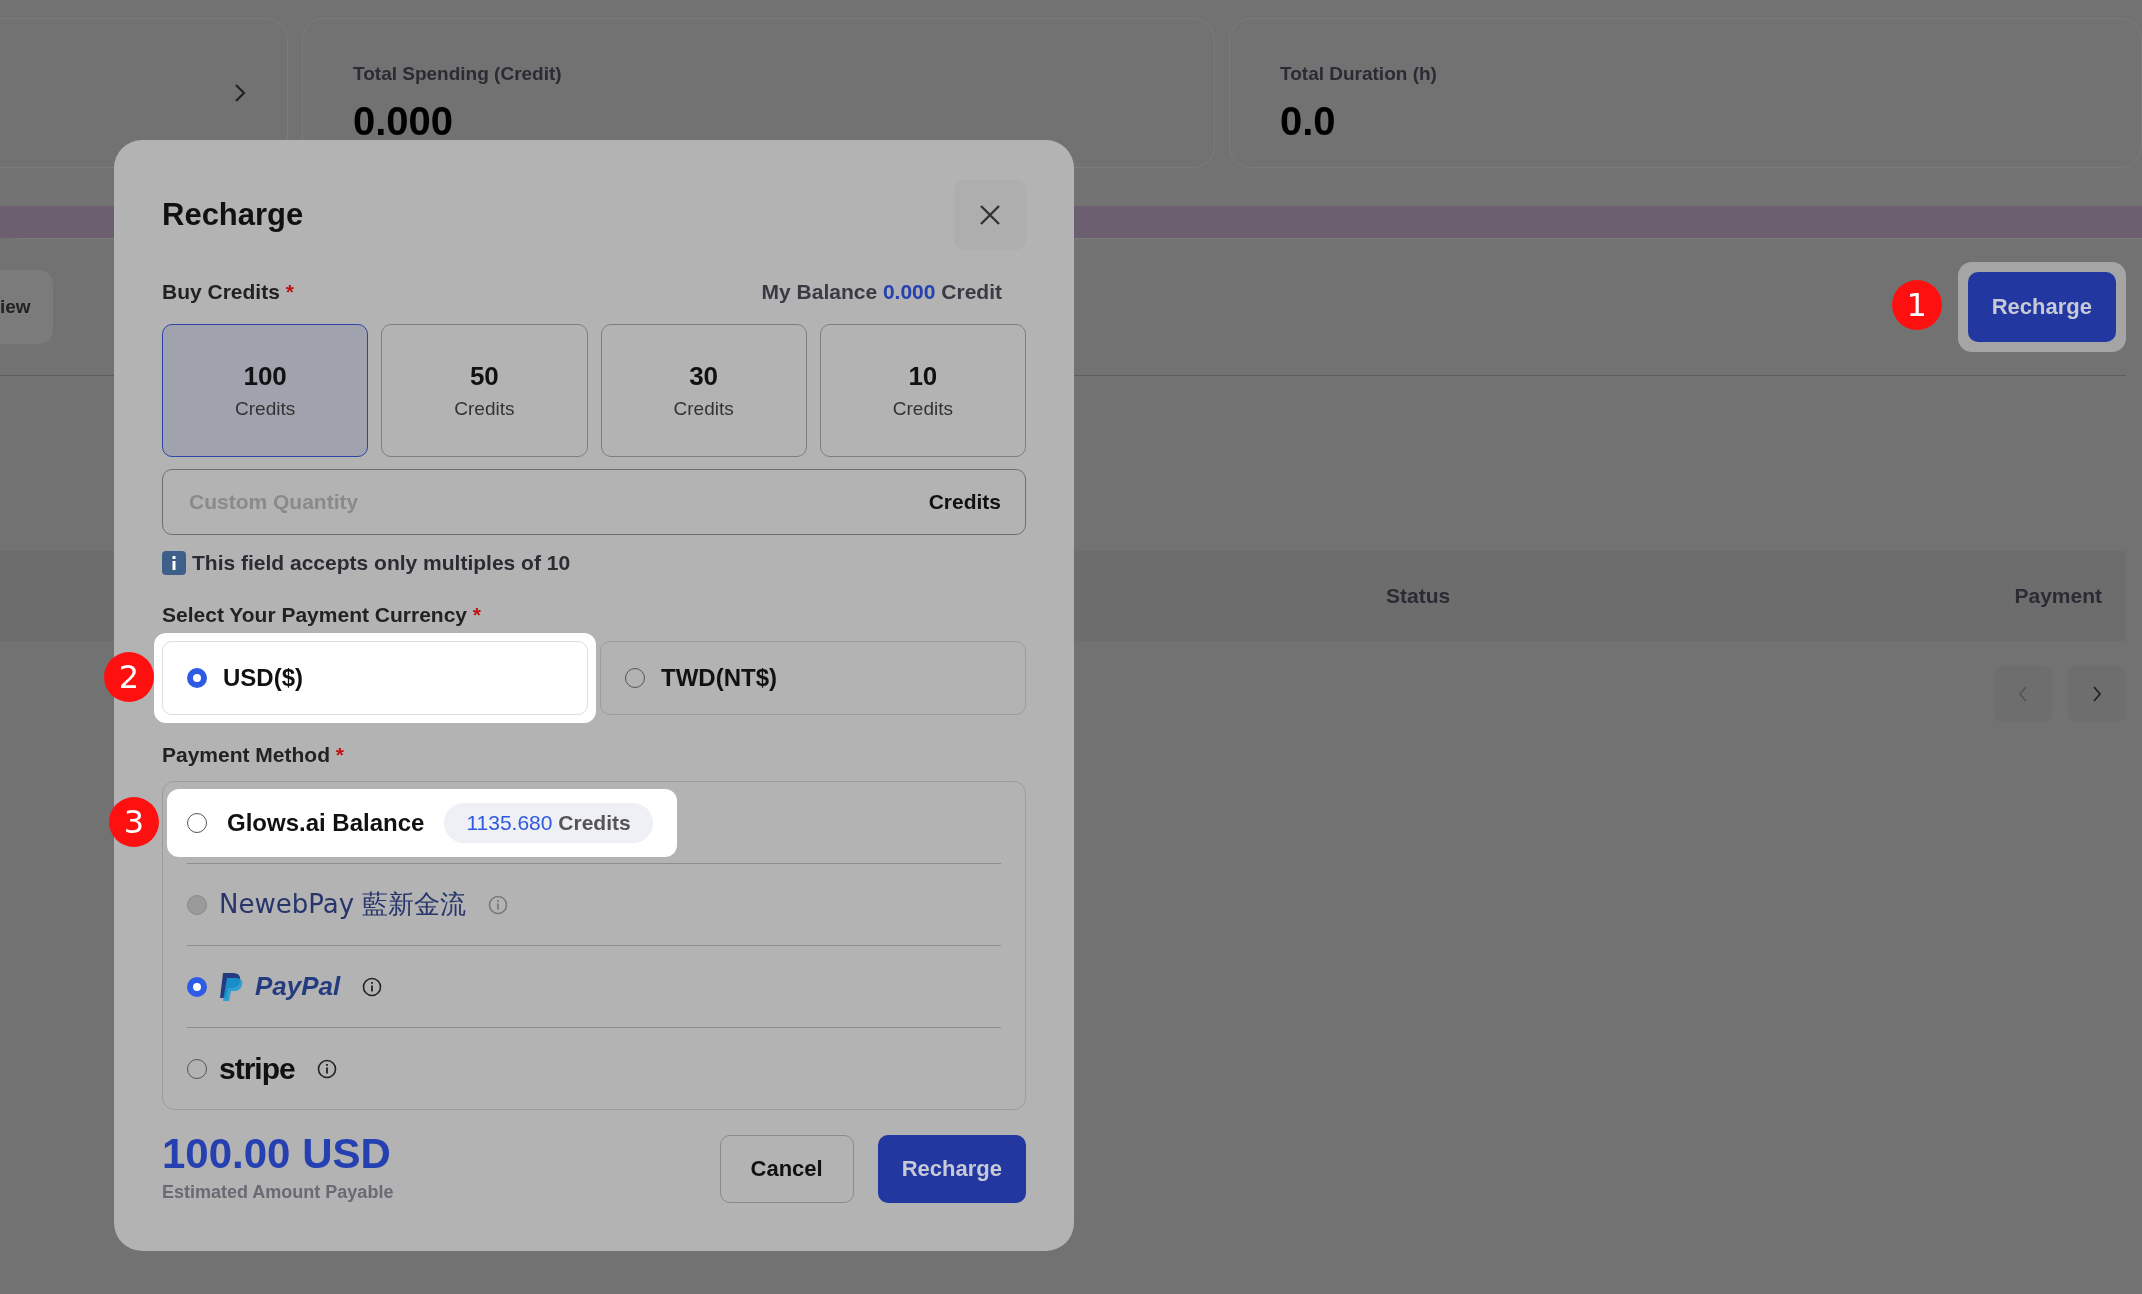 Image resolution: width=2142 pixels, height=1294 pixels. What do you see at coordinates (254, 755) in the screenshot?
I see `field-label: Payment Method *` at bounding box center [254, 755].